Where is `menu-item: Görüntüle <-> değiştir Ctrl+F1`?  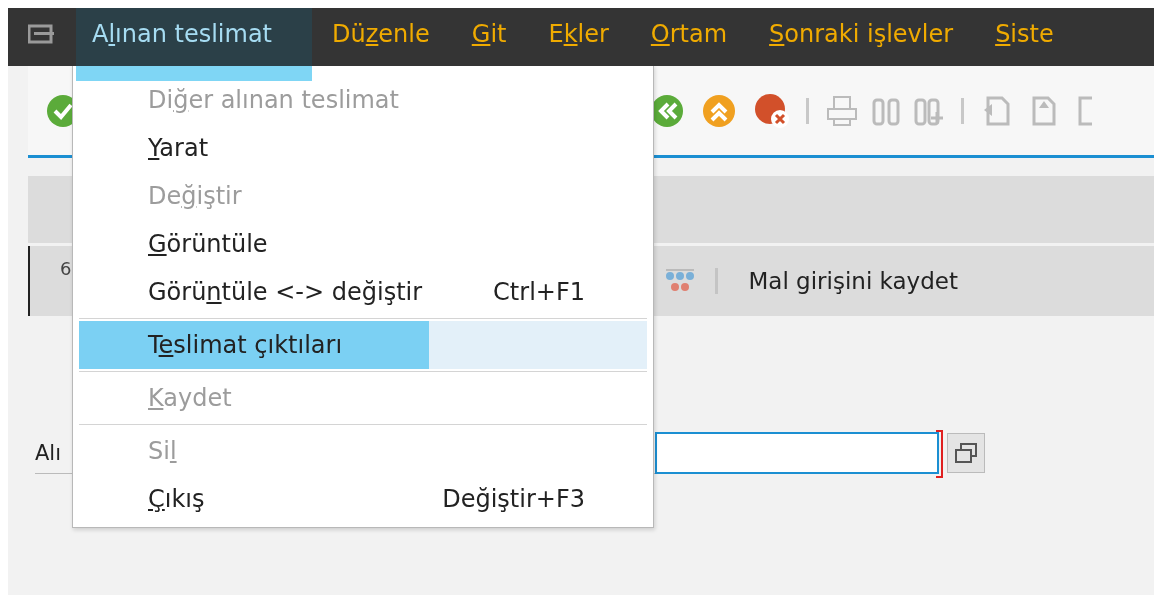
menu-item: Görüntüle <-> değiştir Ctrl+F1 is located at coordinates (363, 292).